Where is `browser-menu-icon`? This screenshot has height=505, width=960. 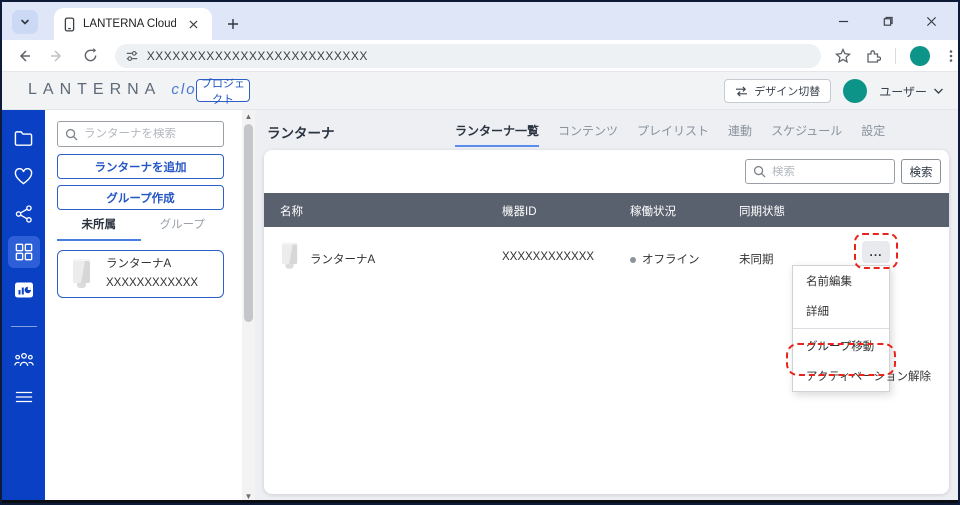
browser-menu-icon is located at coordinates (951, 56).